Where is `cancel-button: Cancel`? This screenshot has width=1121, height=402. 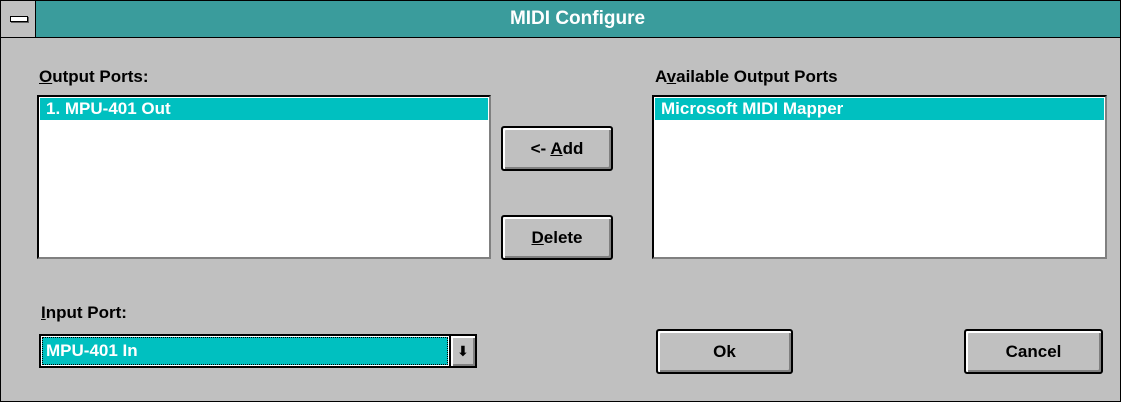
cancel-button: Cancel is located at coordinates (1033, 351).